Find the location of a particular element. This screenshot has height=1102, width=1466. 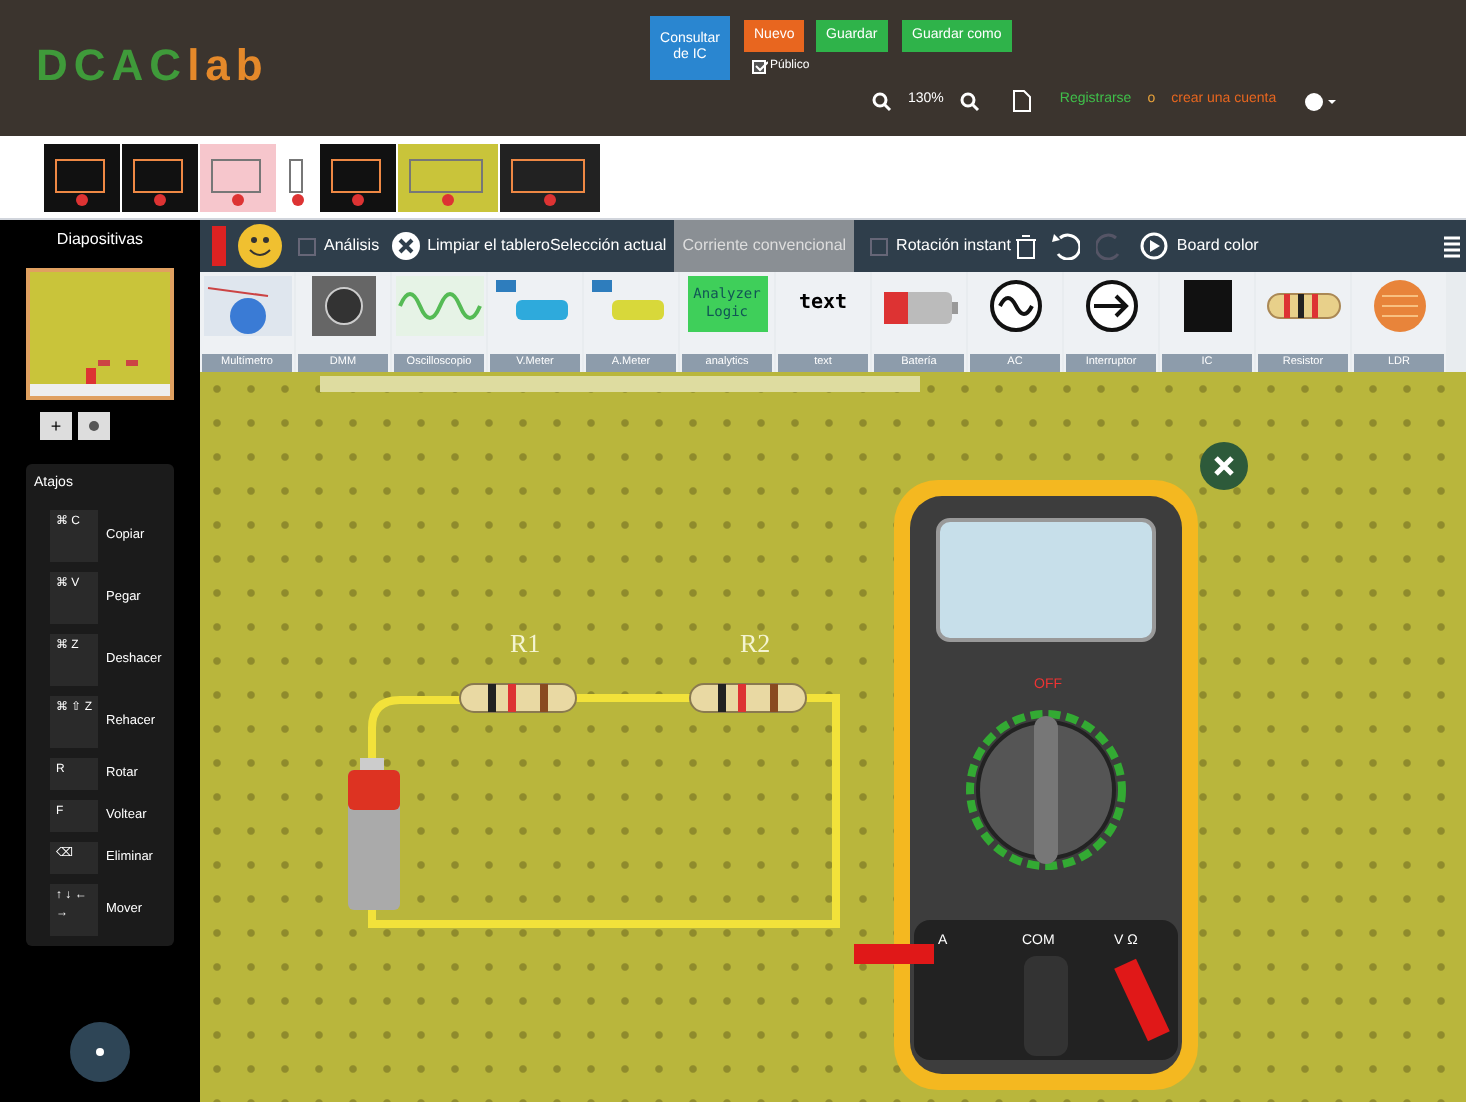

copy-icon is located at coordinates (94, 426).